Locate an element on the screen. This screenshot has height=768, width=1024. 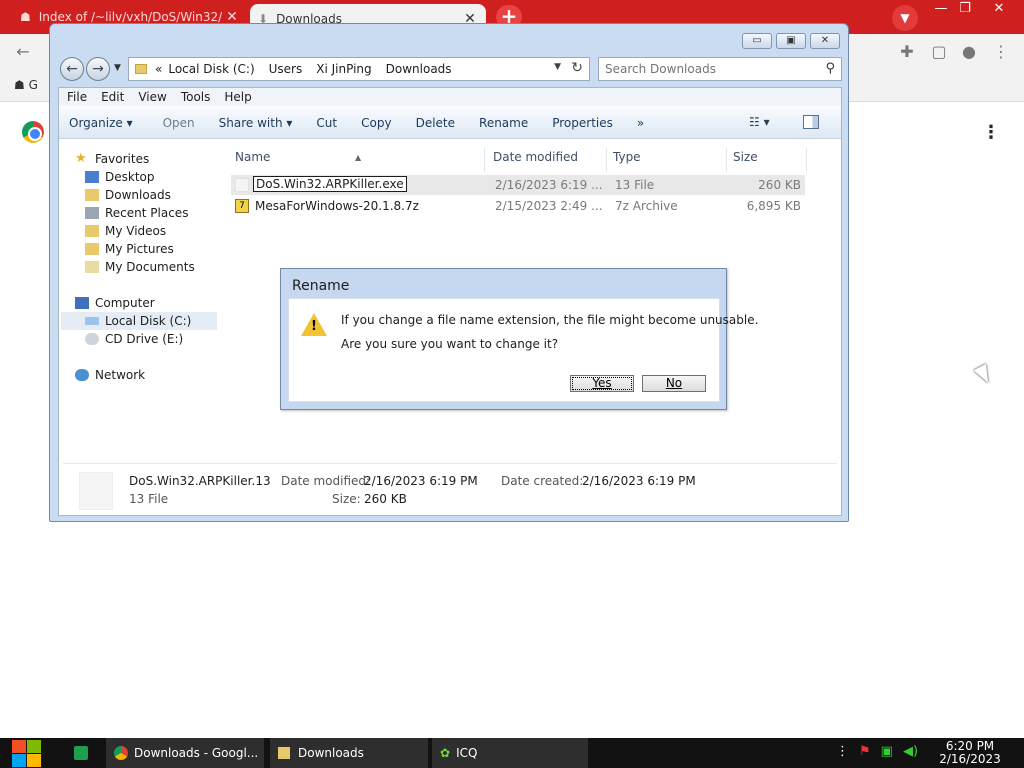
yes-button: Yes is located at coordinates (602, 383).